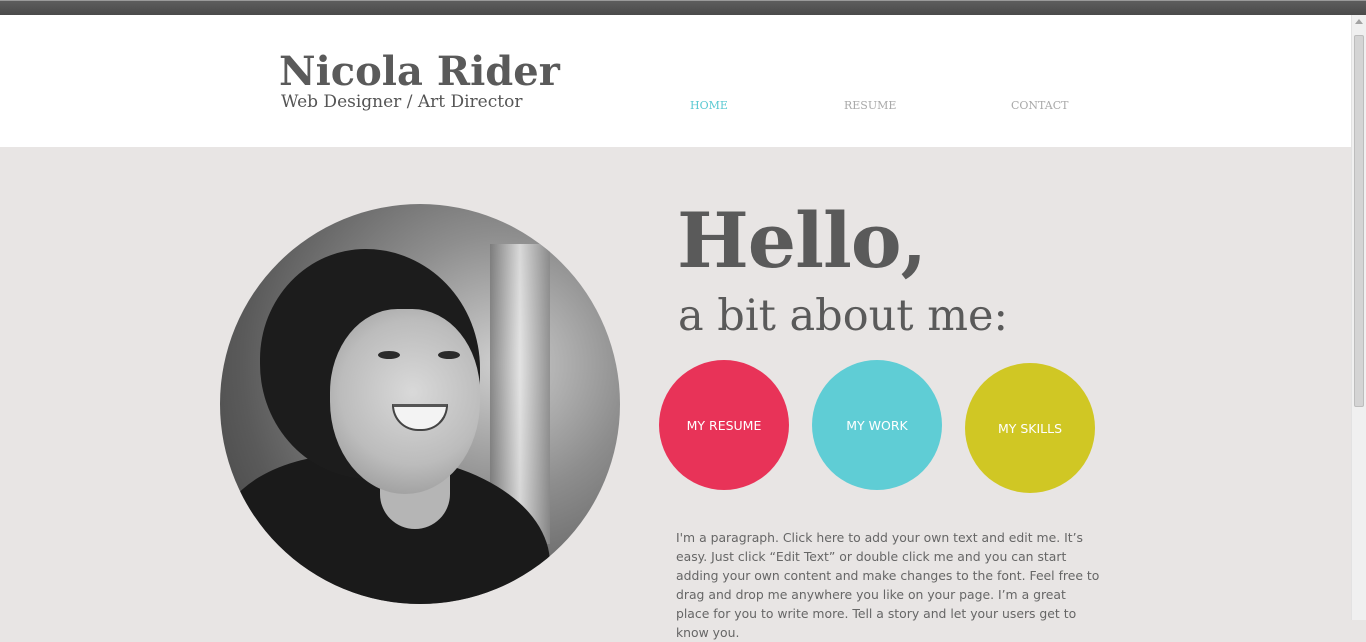 Image resolution: width=1366 pixels, height=642 pixels. What do you see at coordinates (1359, 221) in the screenshot?
I see `scrollbar-thumb` at bounding box center [1359, 221].